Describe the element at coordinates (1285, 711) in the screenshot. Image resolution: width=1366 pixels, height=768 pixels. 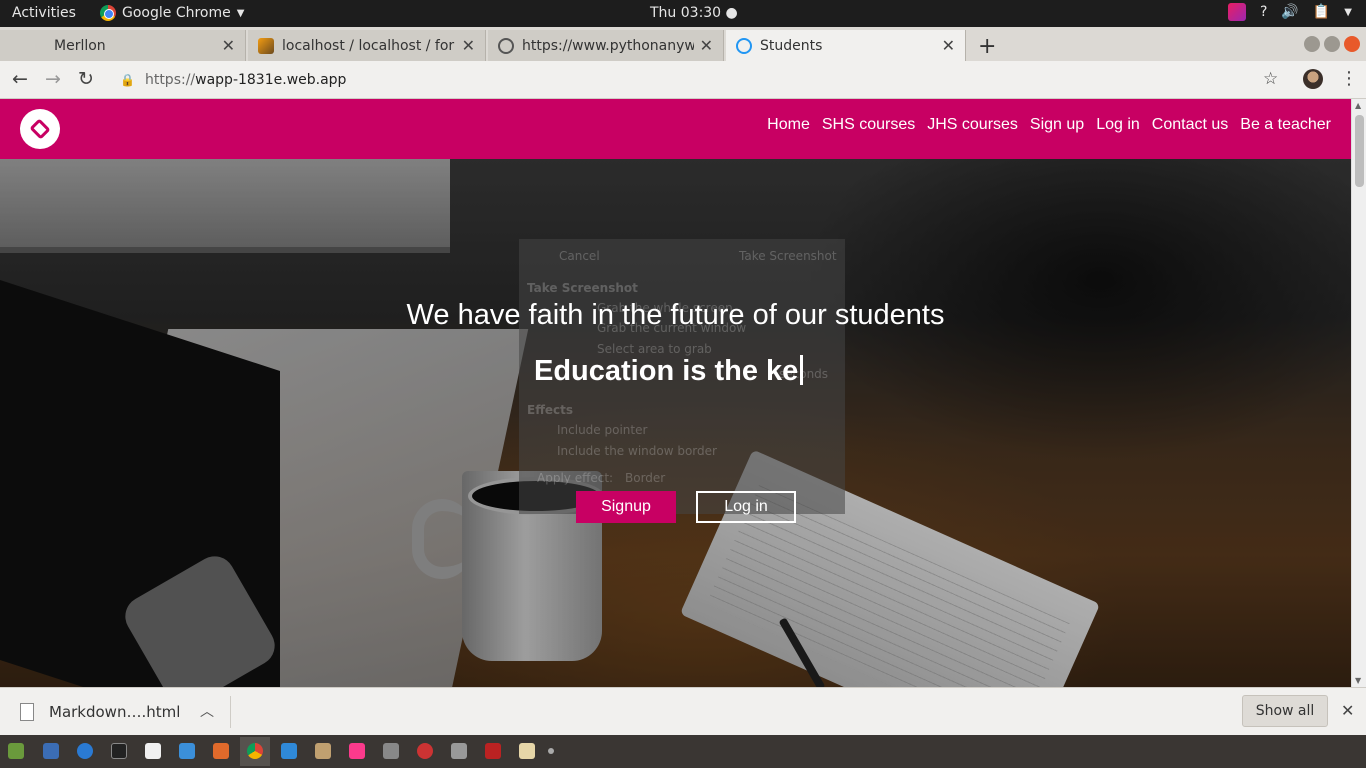
I see `show-all-button: Show all` at that location.